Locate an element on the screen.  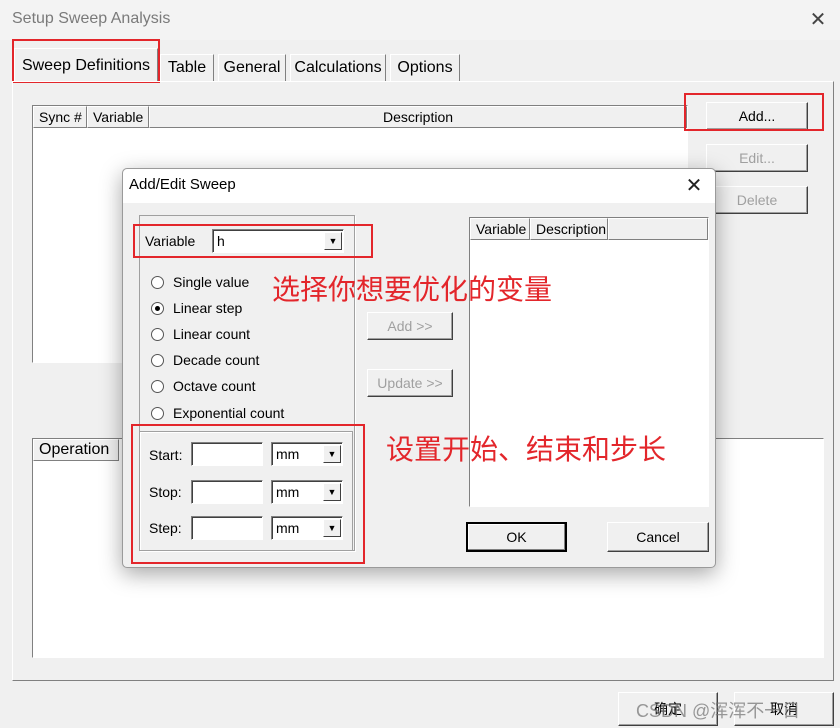
radio-label: Octave count is located at coordinates (214, 386).